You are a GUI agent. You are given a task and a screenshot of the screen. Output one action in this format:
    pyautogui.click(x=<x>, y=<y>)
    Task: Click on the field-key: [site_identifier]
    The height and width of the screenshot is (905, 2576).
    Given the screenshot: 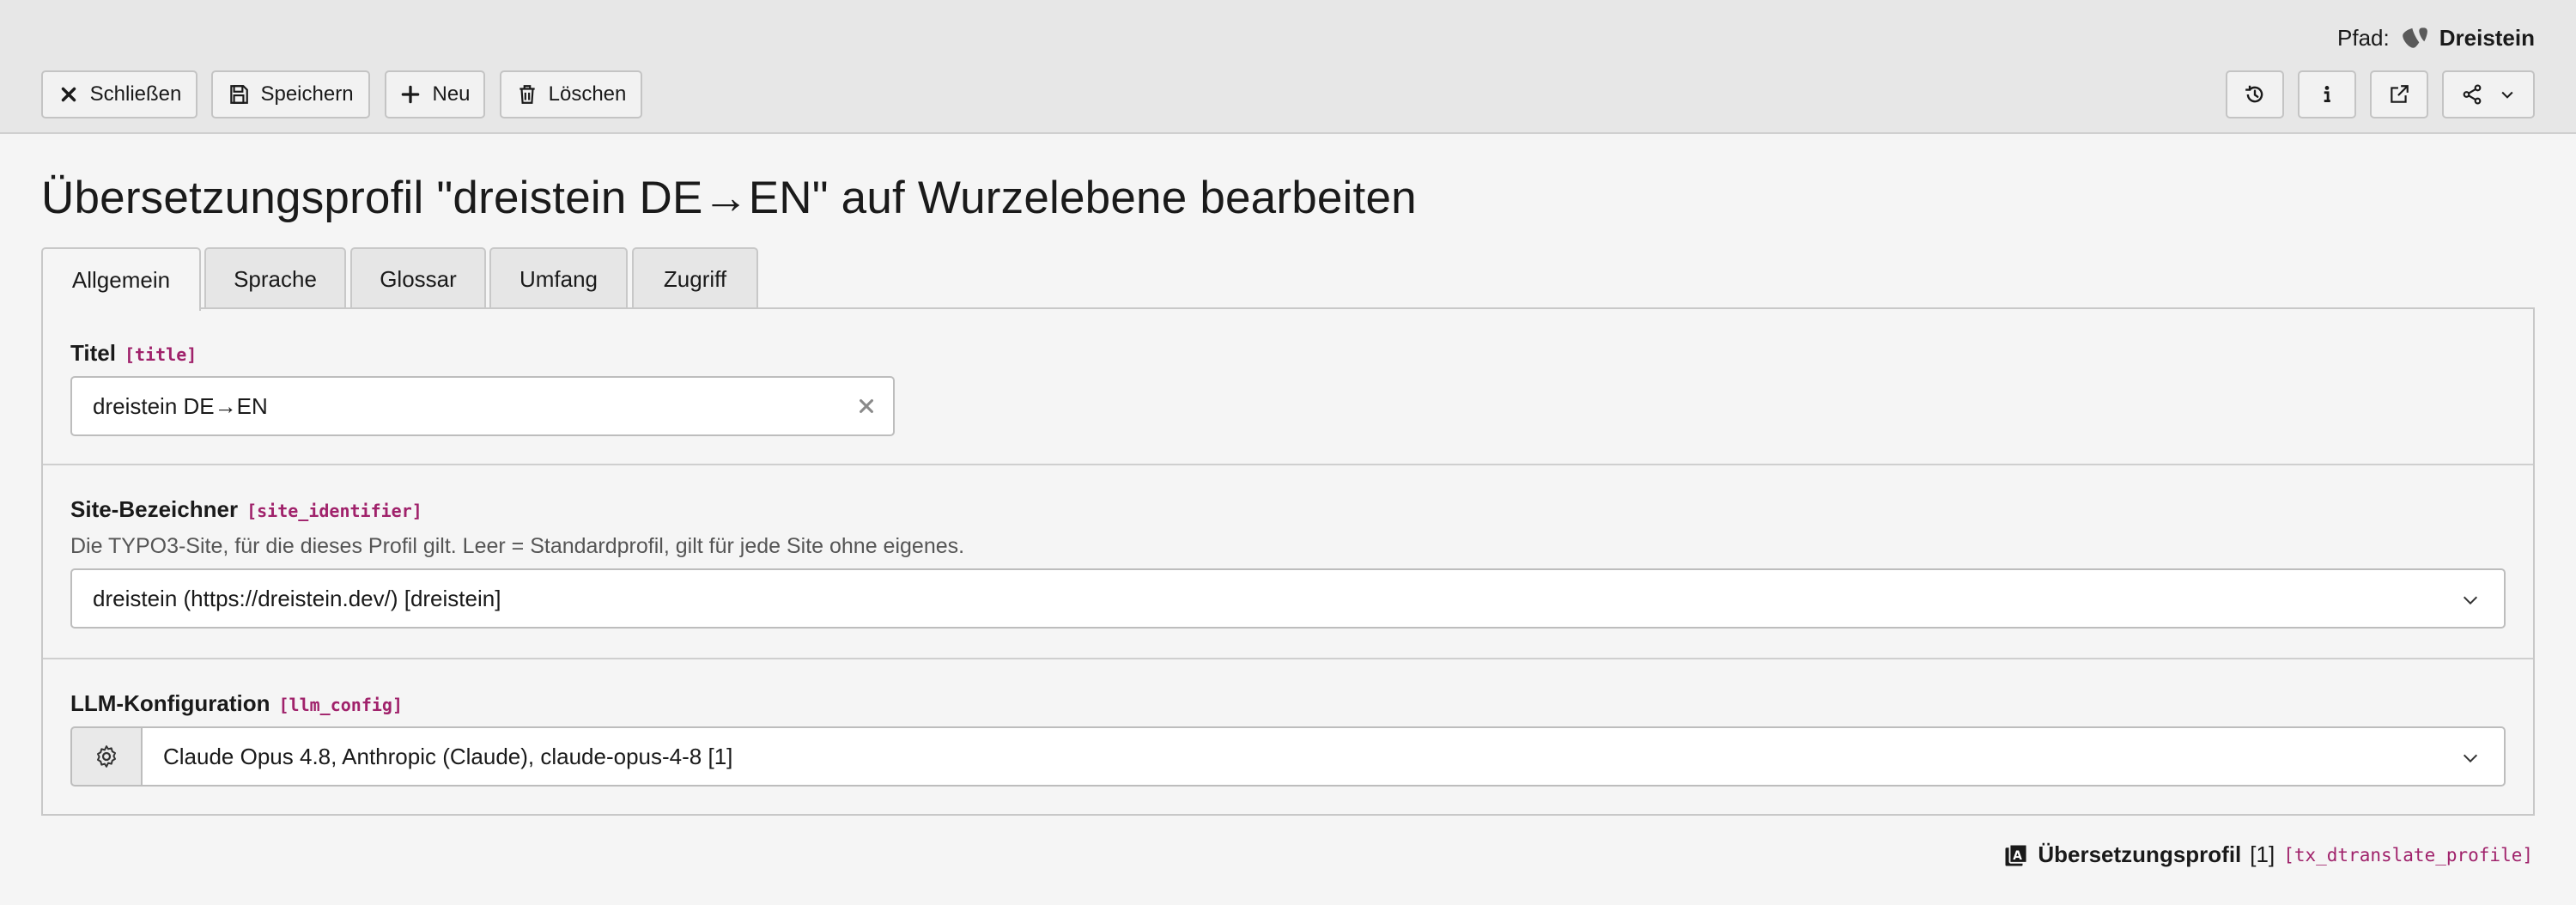 What is the action you would take?
    pyautogui.click(x=334, y=511)
    